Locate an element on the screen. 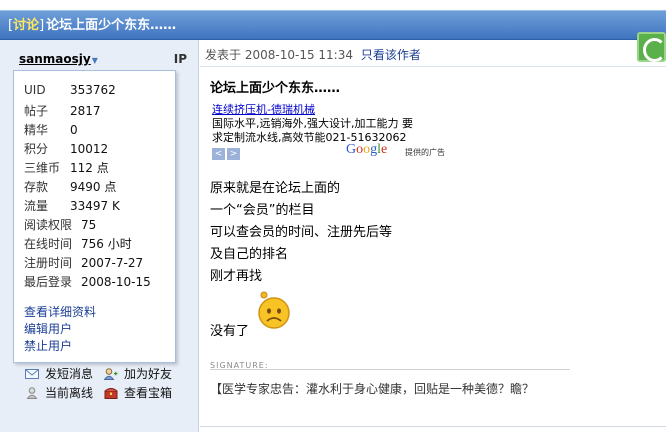 This screenshot has height=432, width=666. posted-prefix: 发表于 is located at coordinates (223, 55).